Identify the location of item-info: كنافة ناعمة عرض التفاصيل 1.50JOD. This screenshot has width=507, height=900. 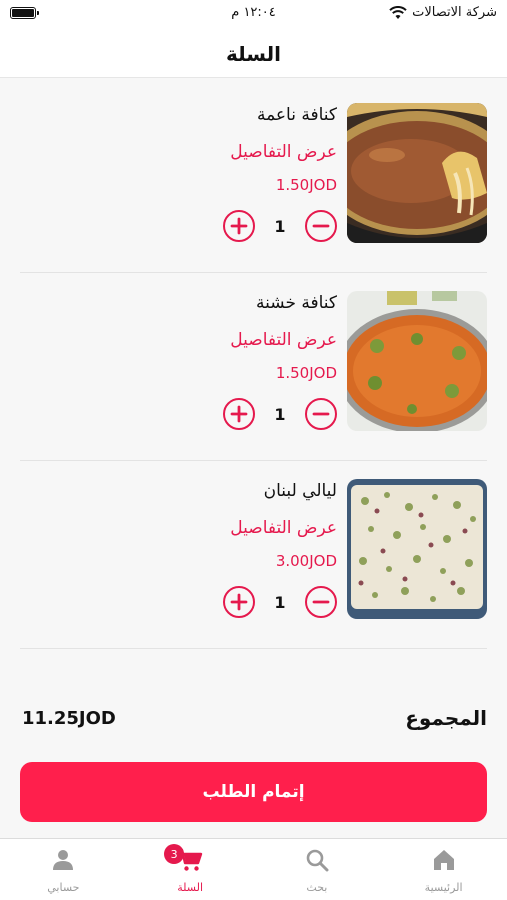
(212, 149).